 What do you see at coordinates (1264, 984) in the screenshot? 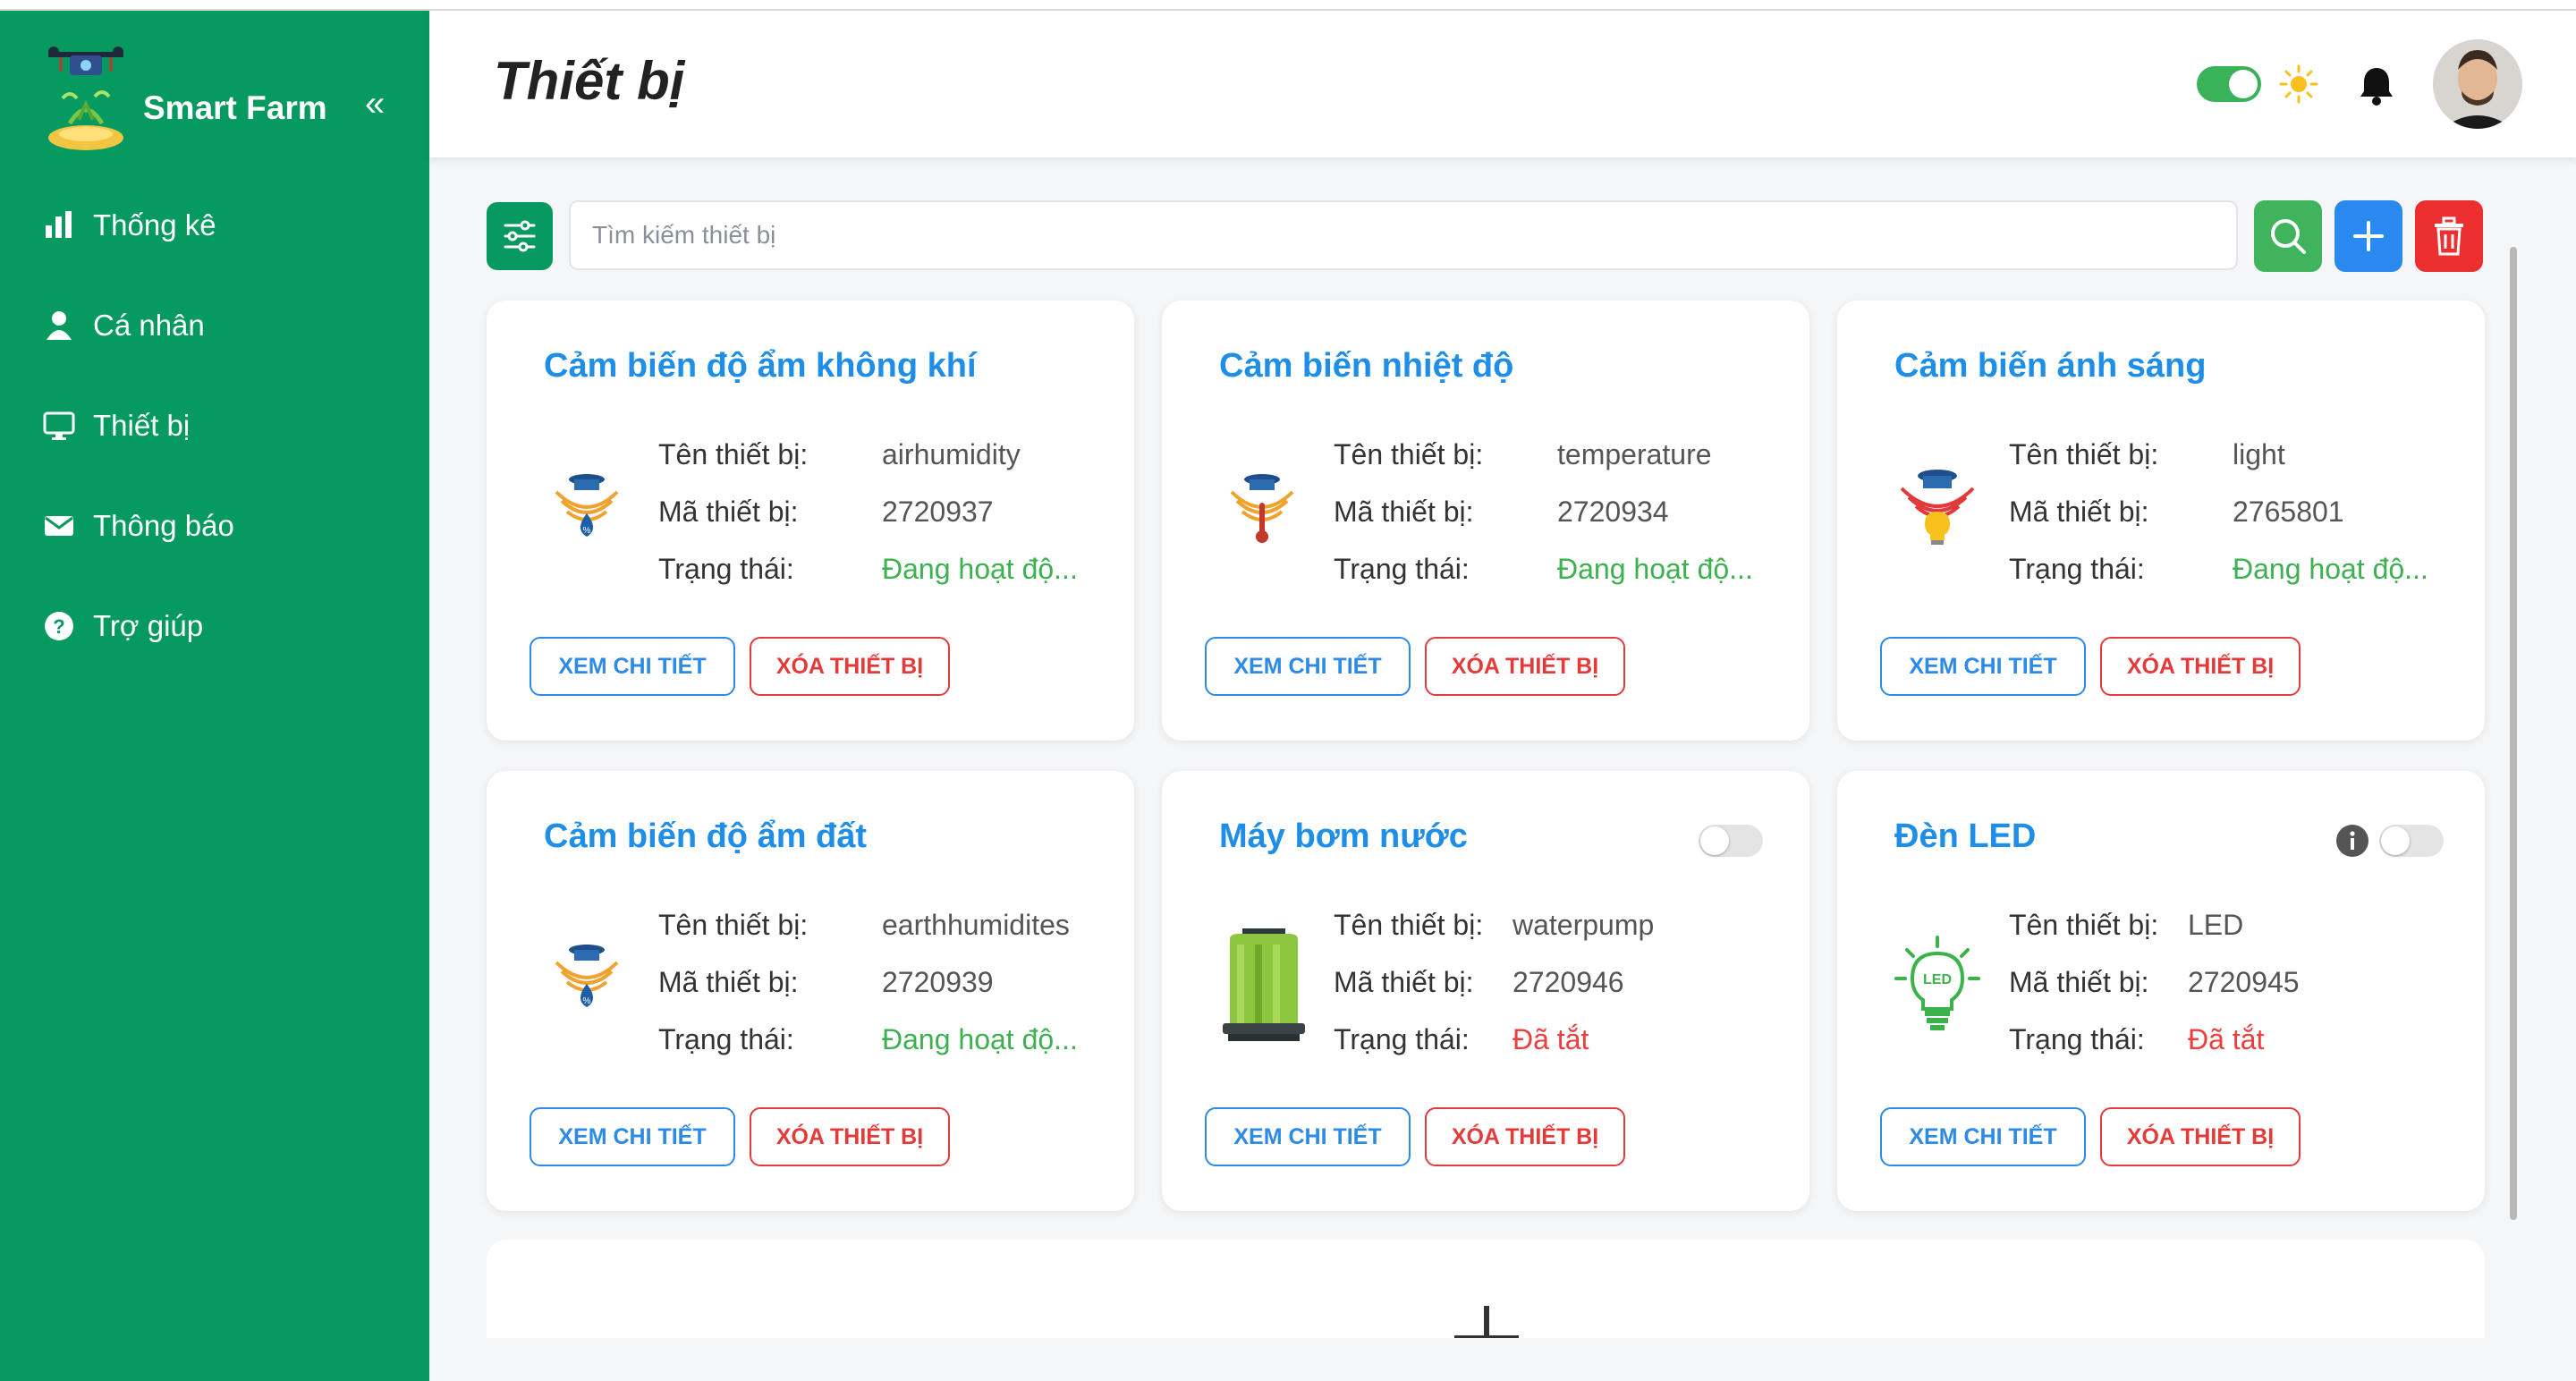
I see `water-pump-icon` at bounding box center [1264, 984].